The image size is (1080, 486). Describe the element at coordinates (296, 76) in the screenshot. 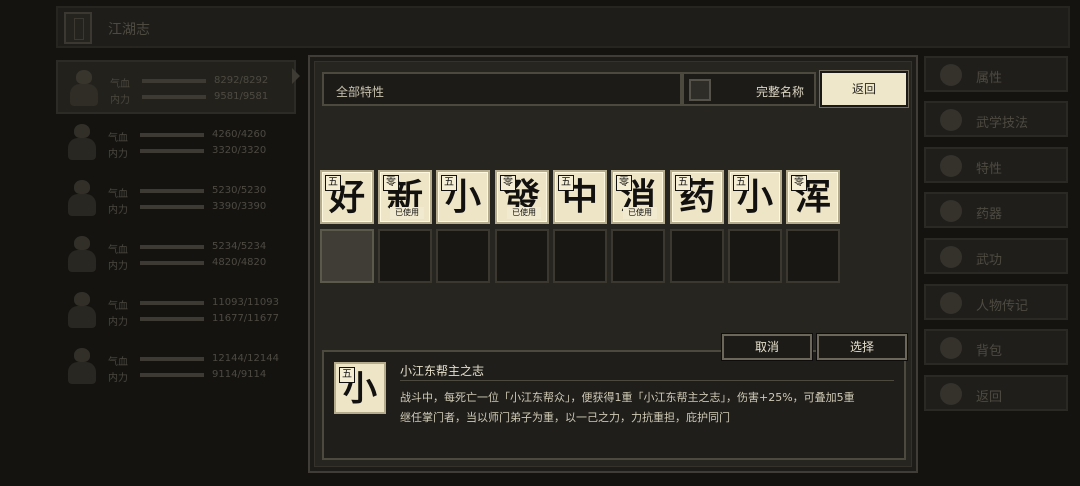

I see `selected-arrow-icon` at that location.